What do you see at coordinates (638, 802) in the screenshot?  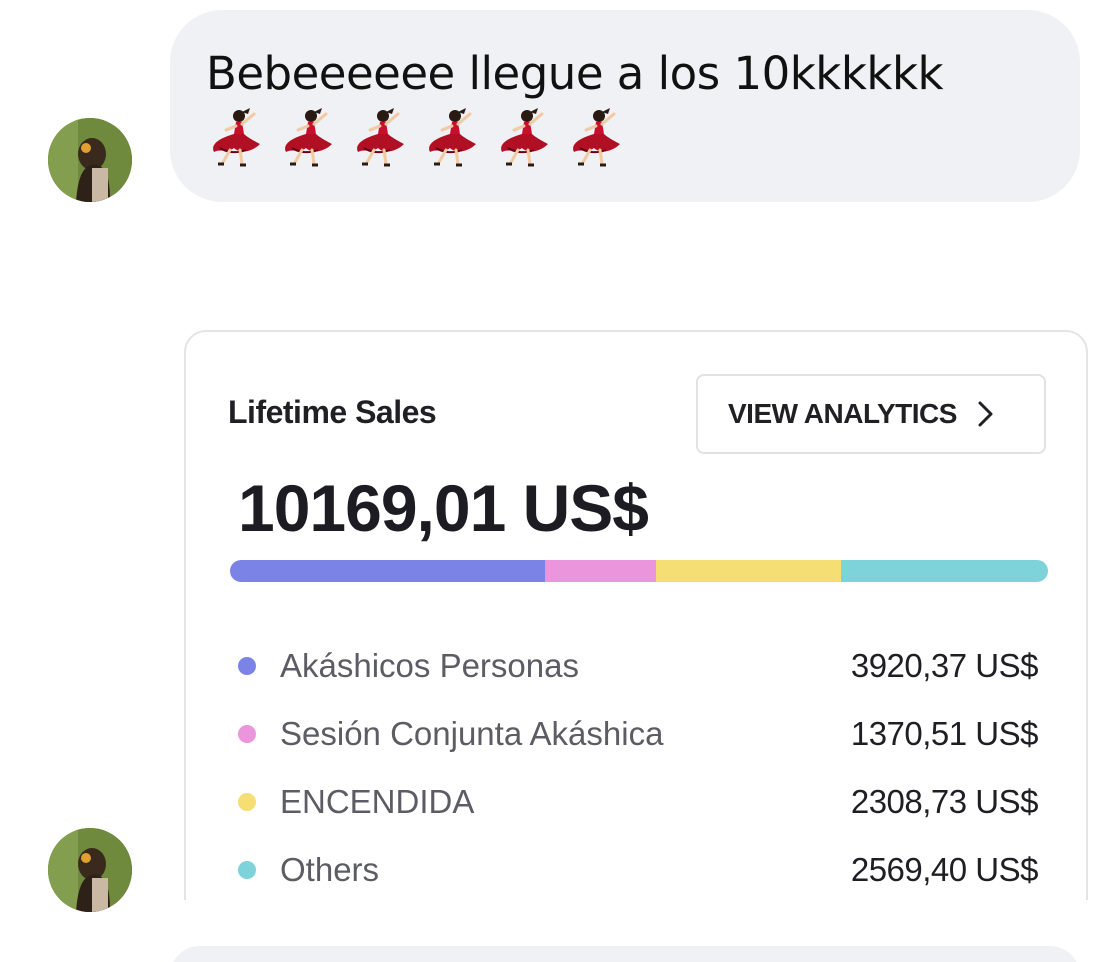 I see `legend-row: ENCENDIDA 2308,73 US$` at bounding box center [638, 802].